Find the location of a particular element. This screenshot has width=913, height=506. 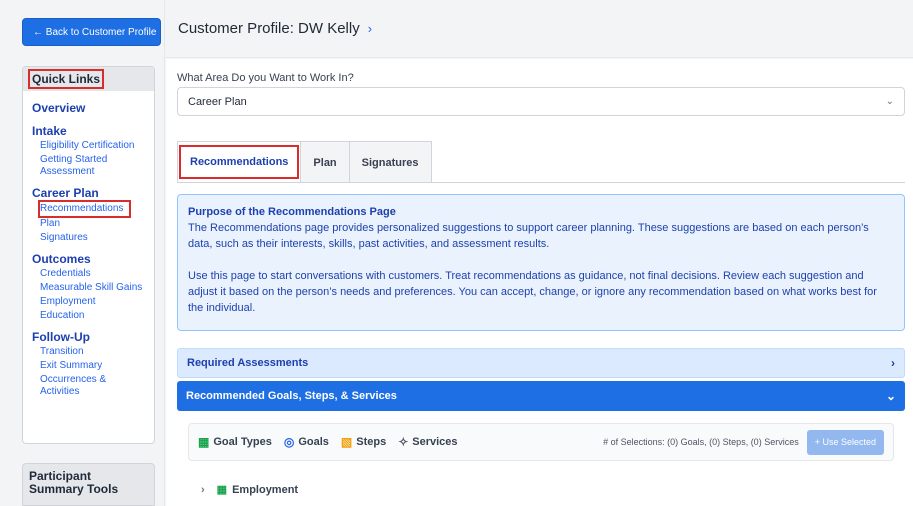

tab-signatures-label: Signatures is located at coordinates (390, 162).